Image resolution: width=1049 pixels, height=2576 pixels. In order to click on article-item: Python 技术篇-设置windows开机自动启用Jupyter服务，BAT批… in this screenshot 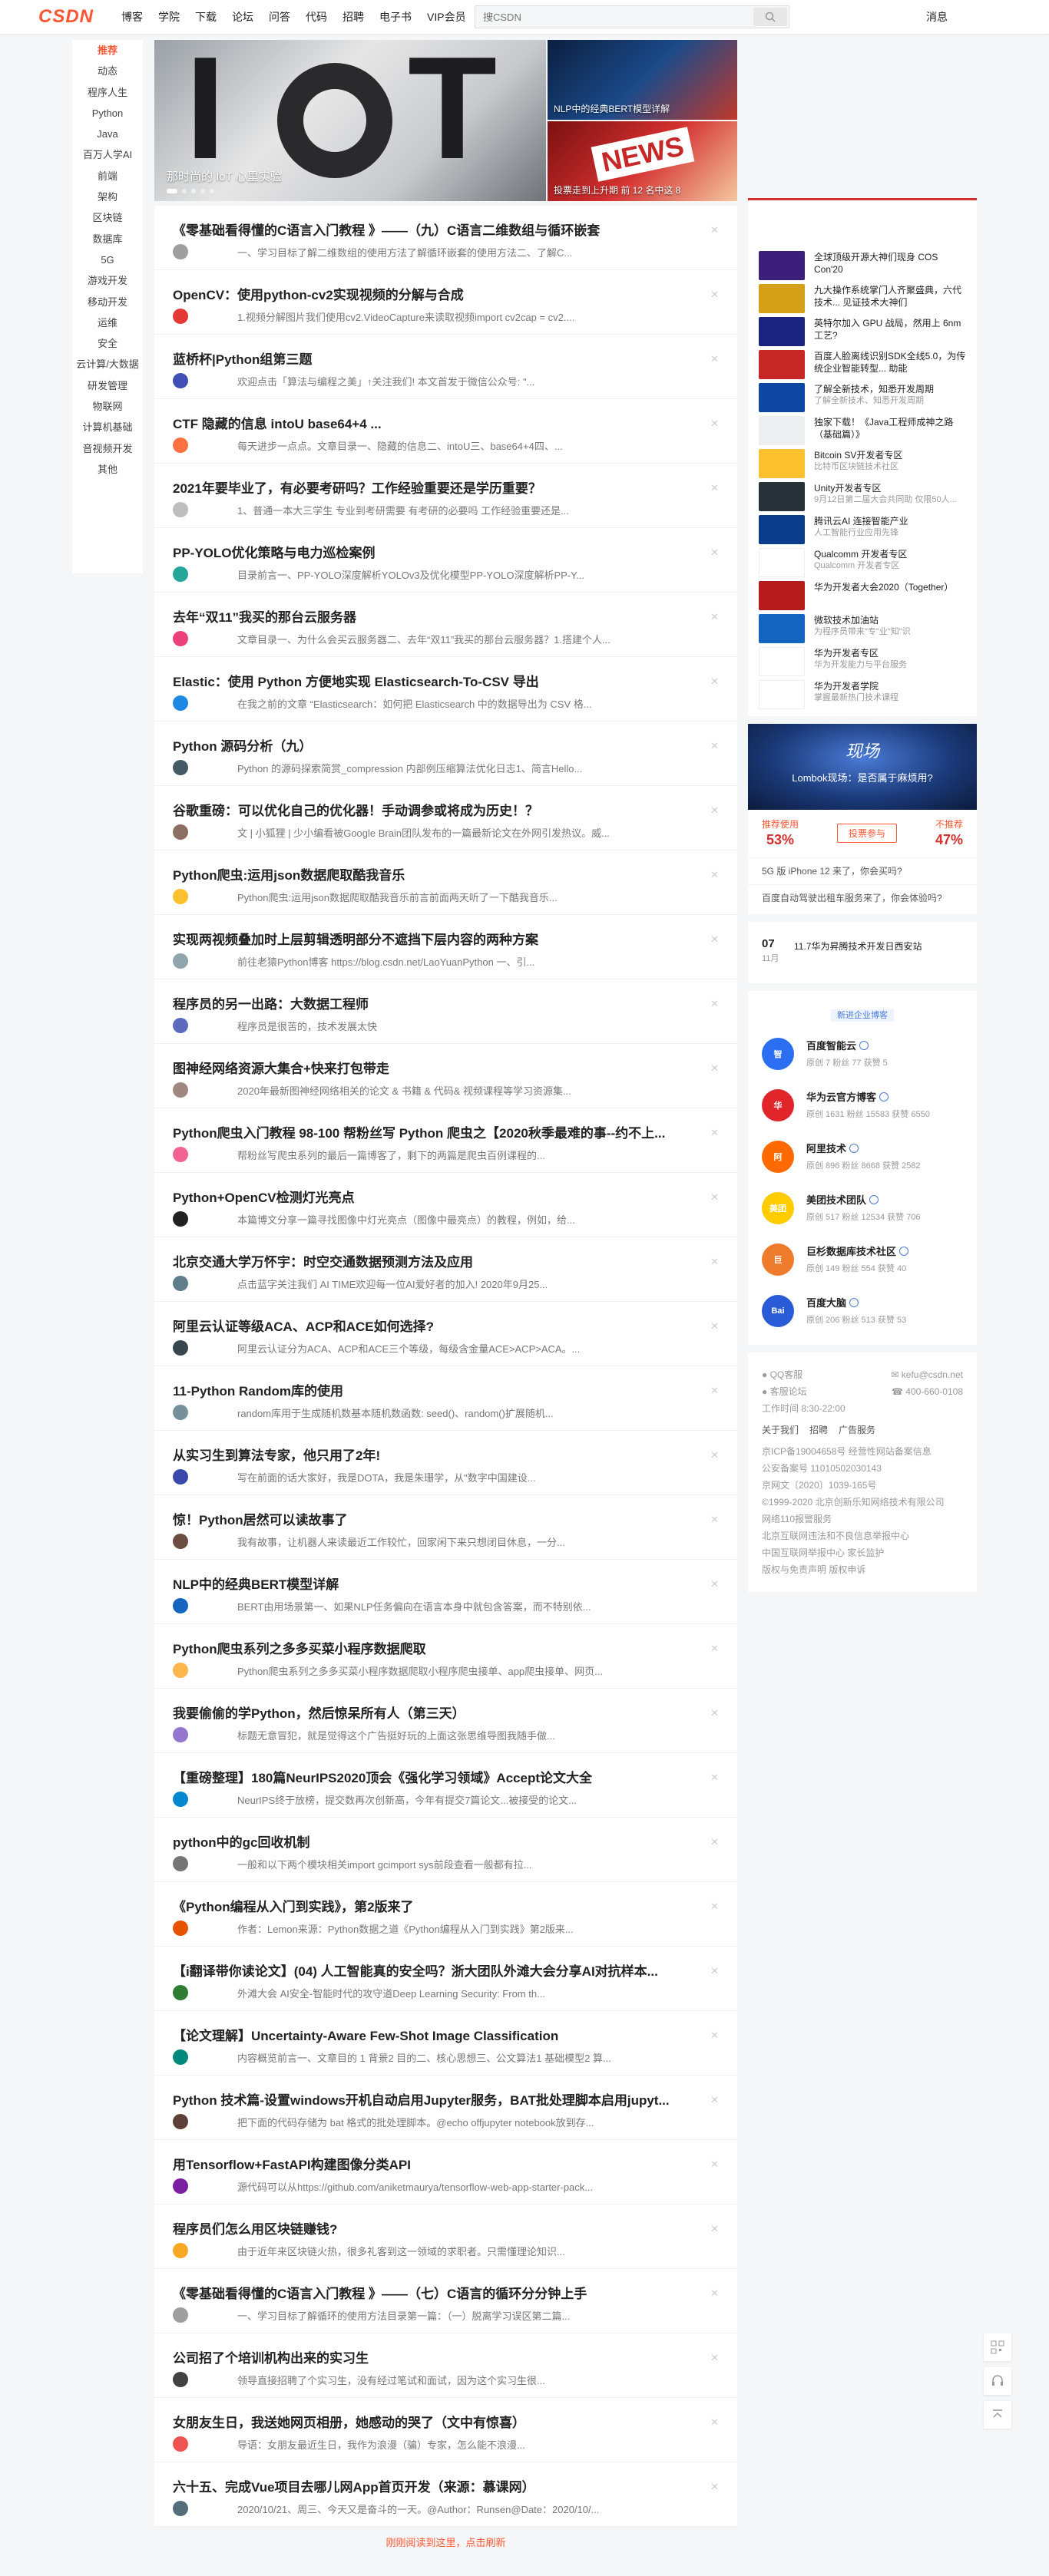, I will do `click(445, 2108)`.